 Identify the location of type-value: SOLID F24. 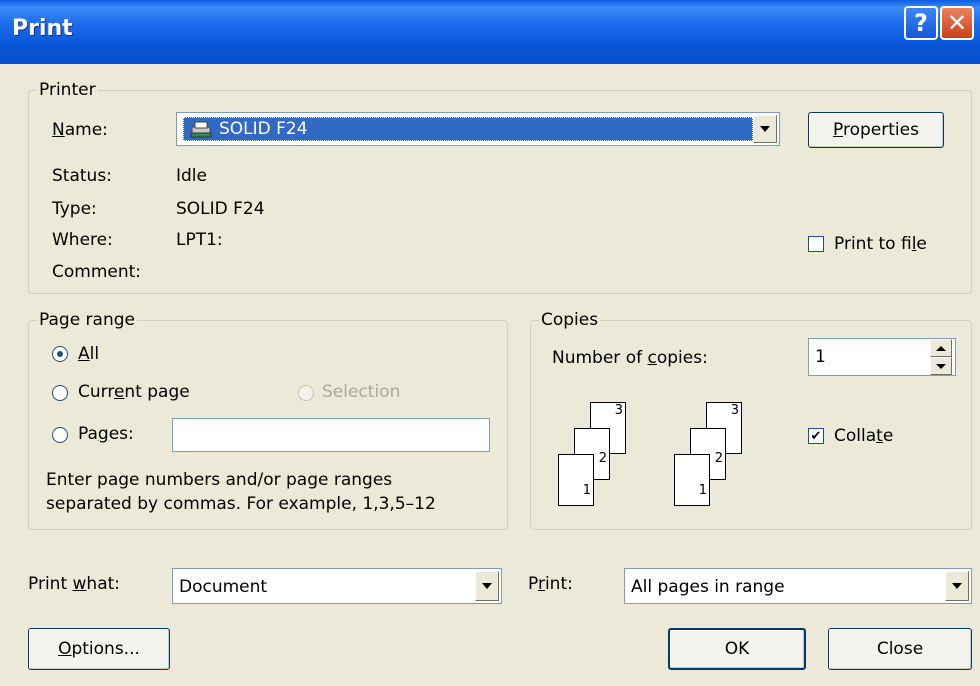
(220, 209).